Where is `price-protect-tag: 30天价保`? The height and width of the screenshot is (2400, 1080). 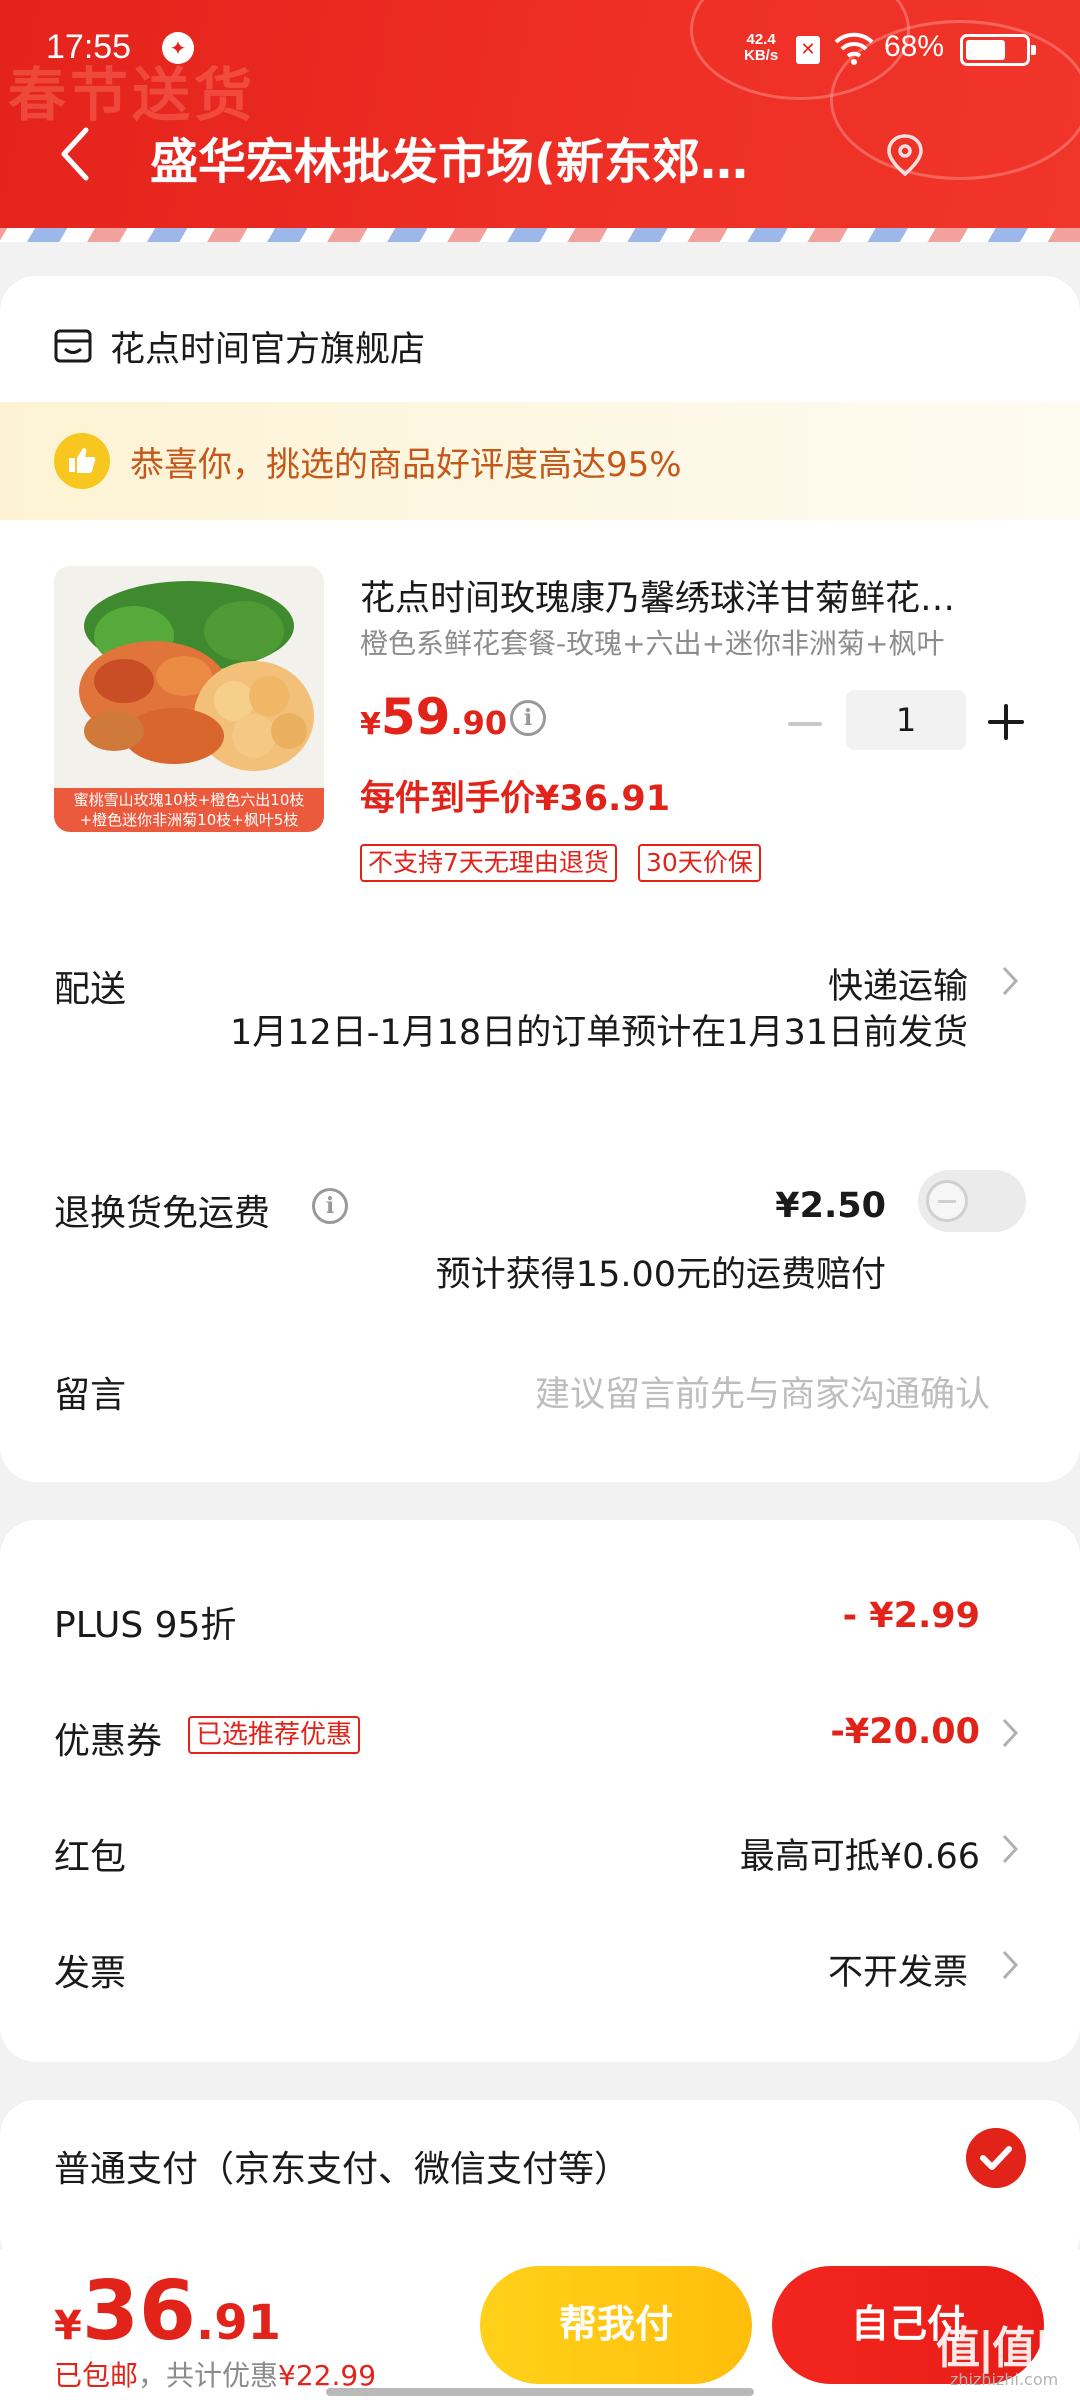
price-protect-tag: 30天价保 is located at coordinates (699, 863).